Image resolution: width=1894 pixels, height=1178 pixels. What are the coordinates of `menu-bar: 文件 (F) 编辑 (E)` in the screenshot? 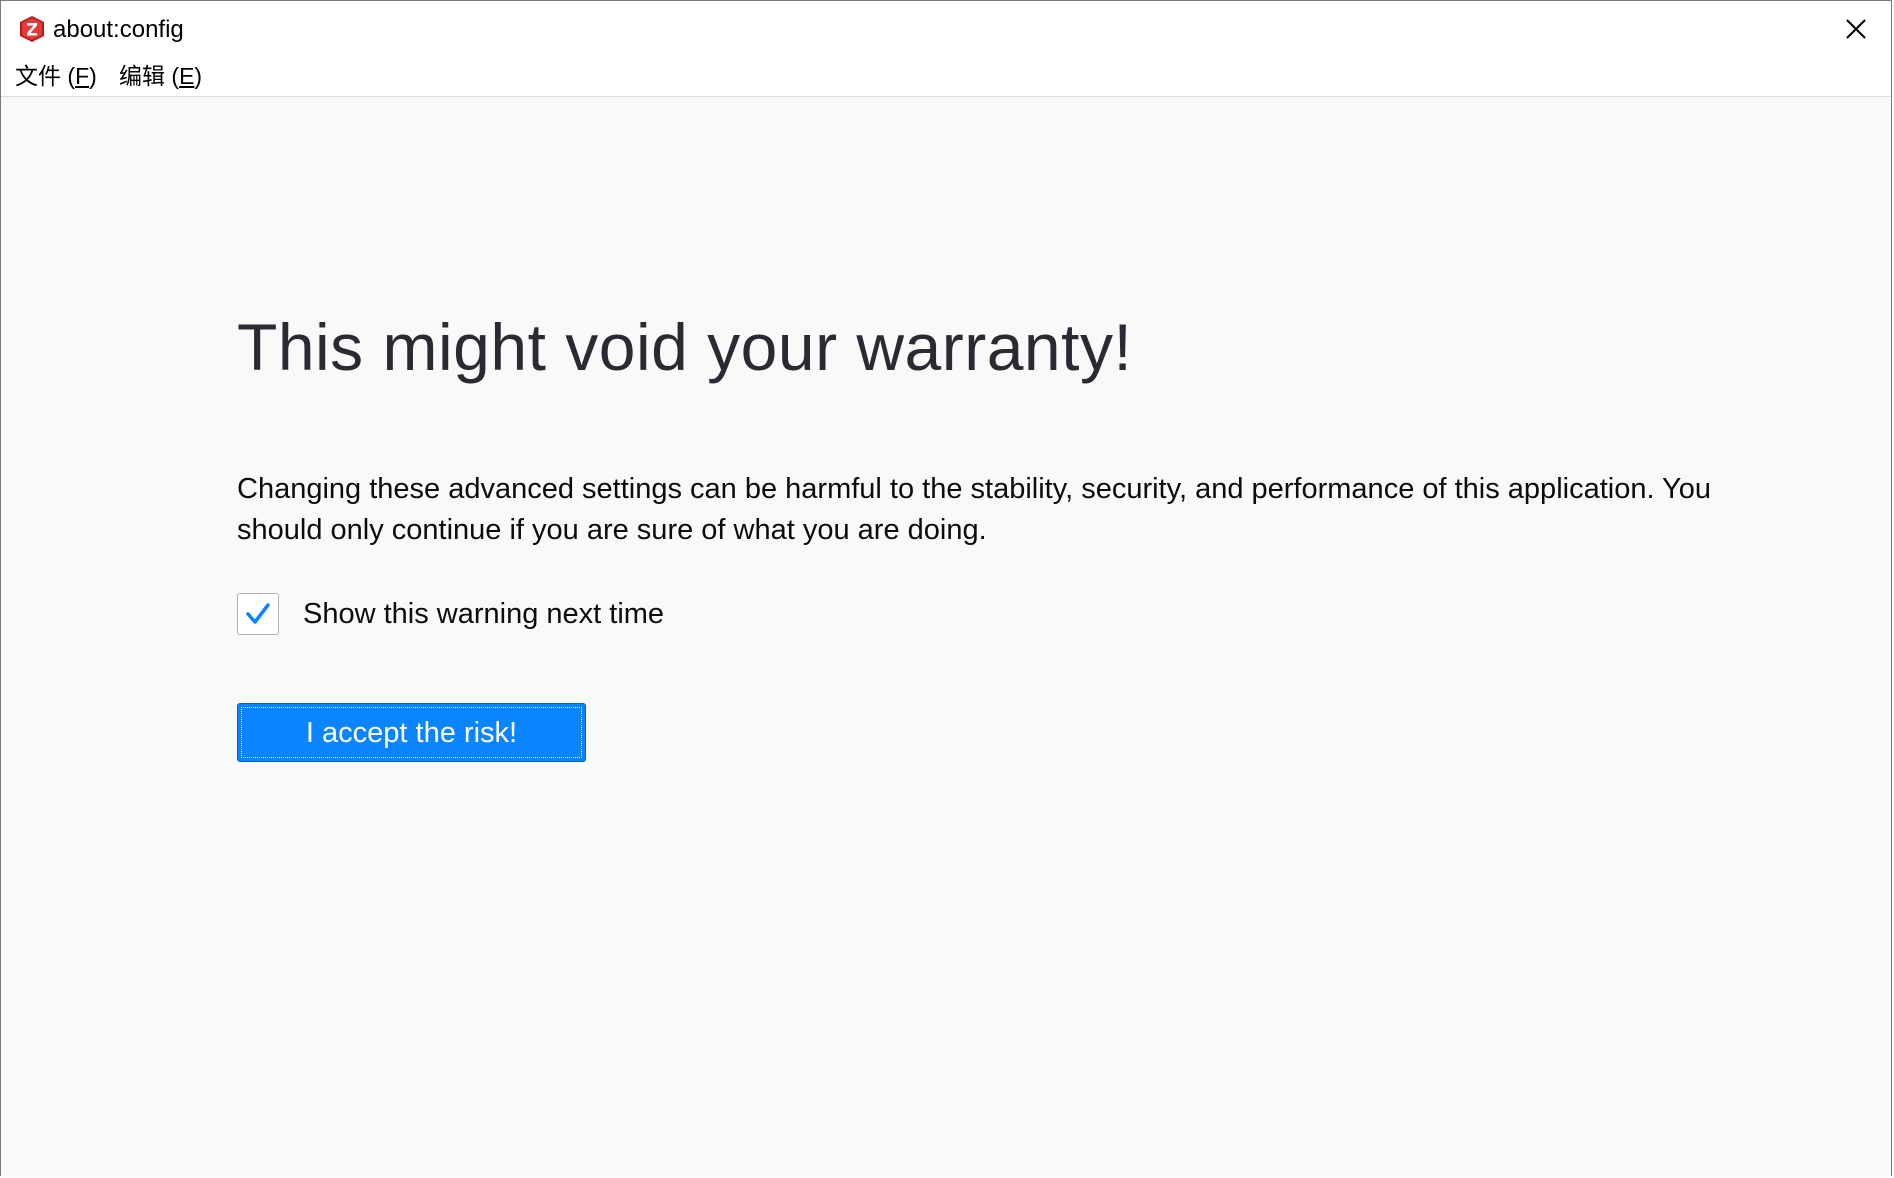 It's located at (946, 77).